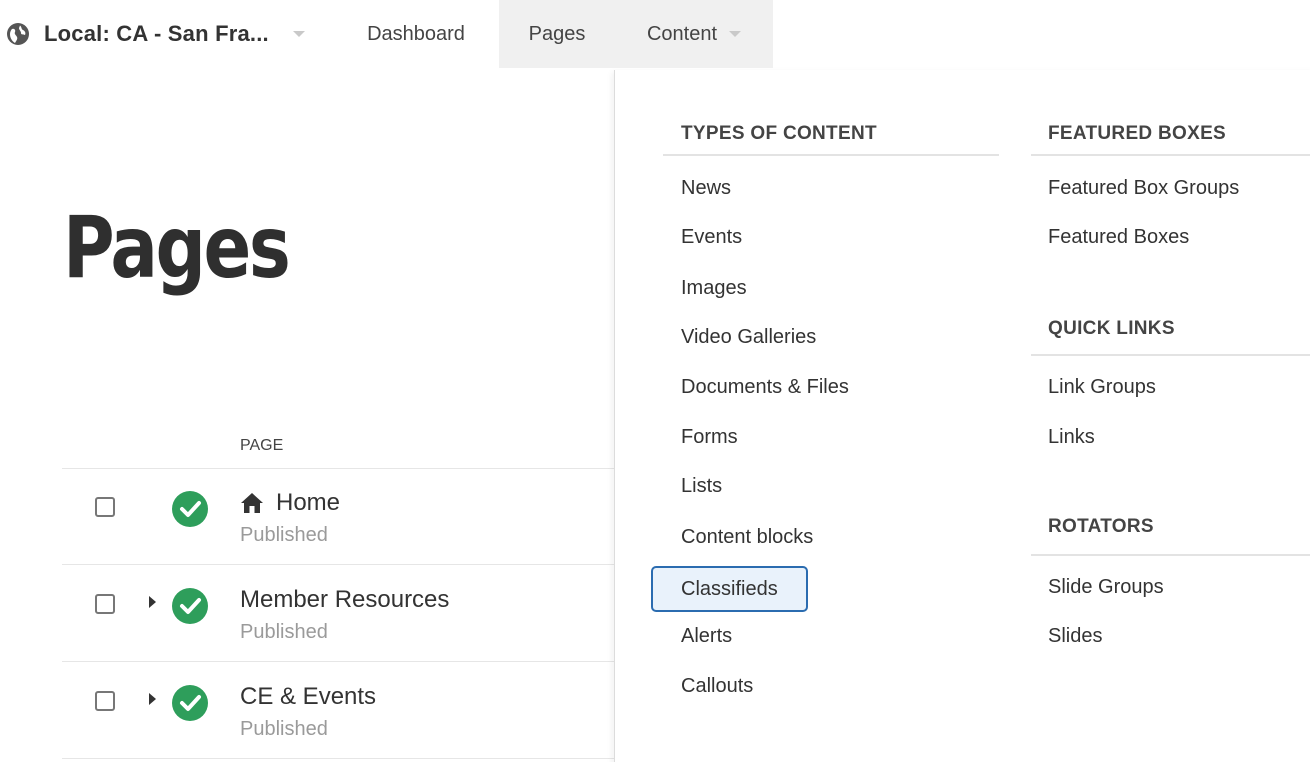 The width and height of the screenshot is (1310, 762). I want to click on menu-item-events: Events, so click(711, 237).